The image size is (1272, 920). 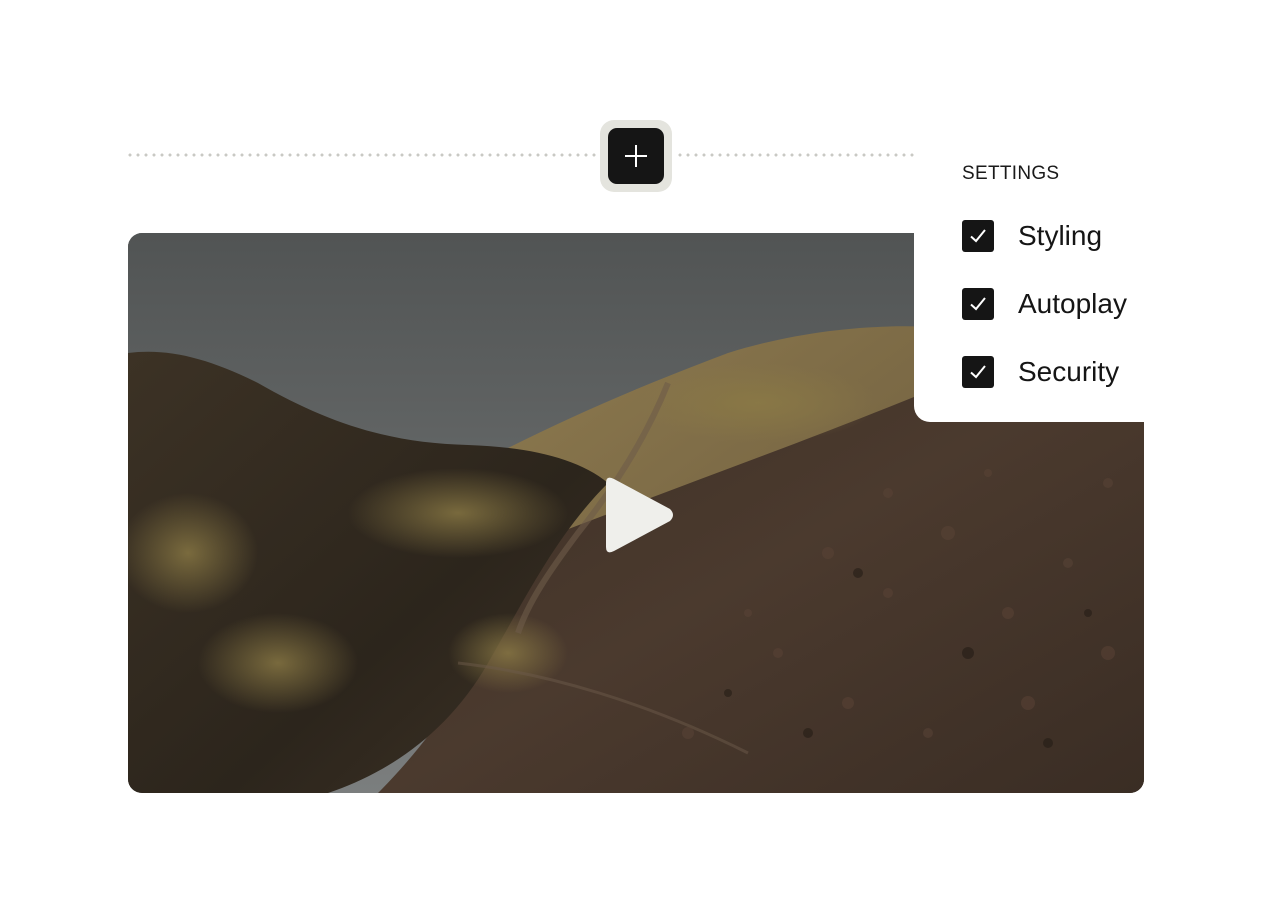 What do you see at coordinates (638, 515) in the screenshot?
I see `play-icon` at bounding box center [638, 515].